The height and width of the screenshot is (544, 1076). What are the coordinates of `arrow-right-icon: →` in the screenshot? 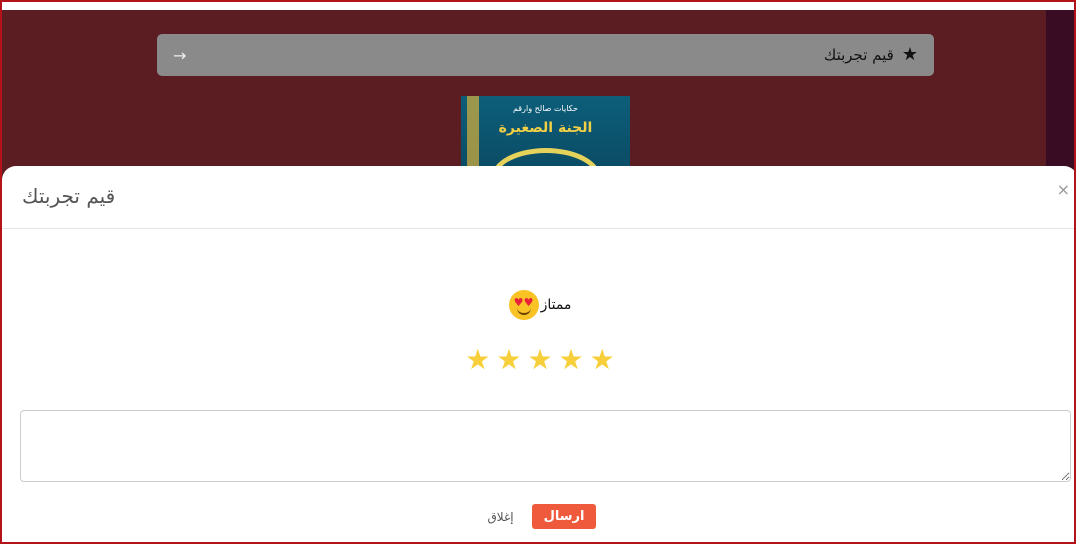 It's located at (179, 55).